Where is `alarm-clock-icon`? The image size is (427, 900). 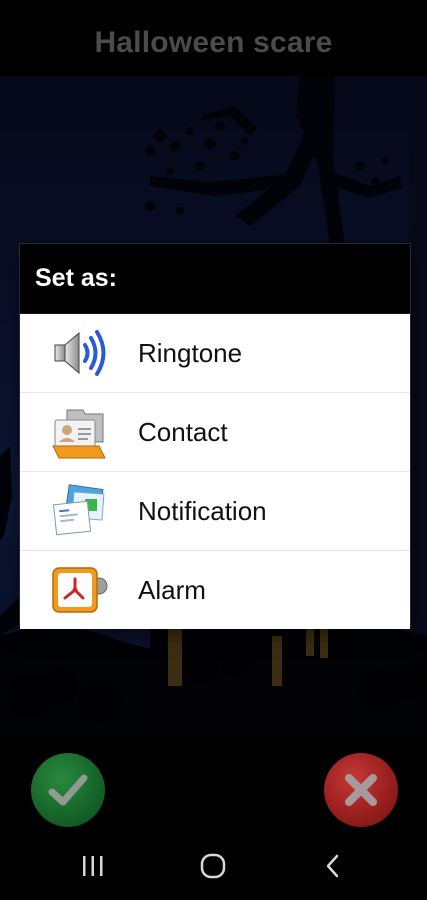
alarm-clock-icon is located at coordinates (79, 590).